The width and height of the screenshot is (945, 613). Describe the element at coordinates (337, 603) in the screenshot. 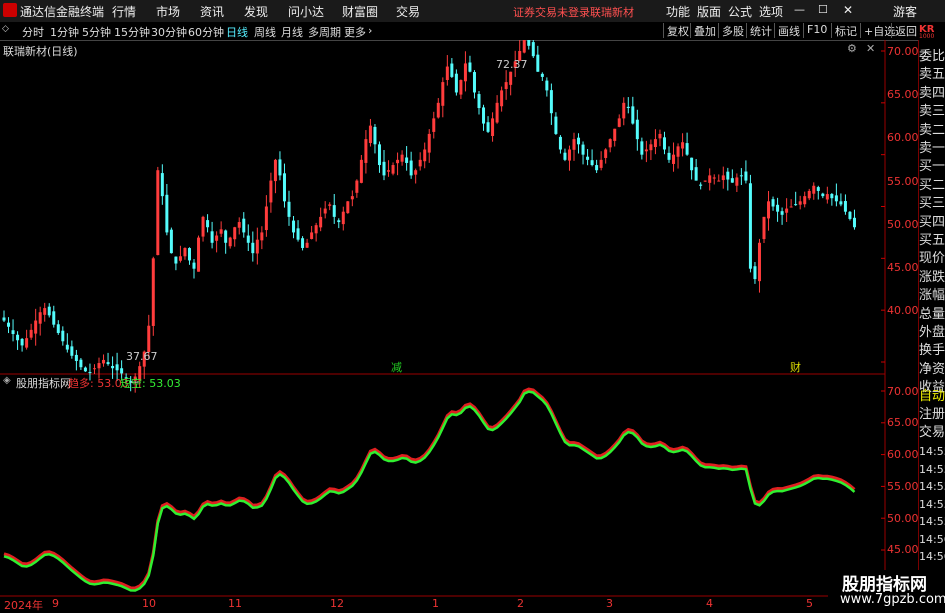

I see `date-tick: 12` at that location.